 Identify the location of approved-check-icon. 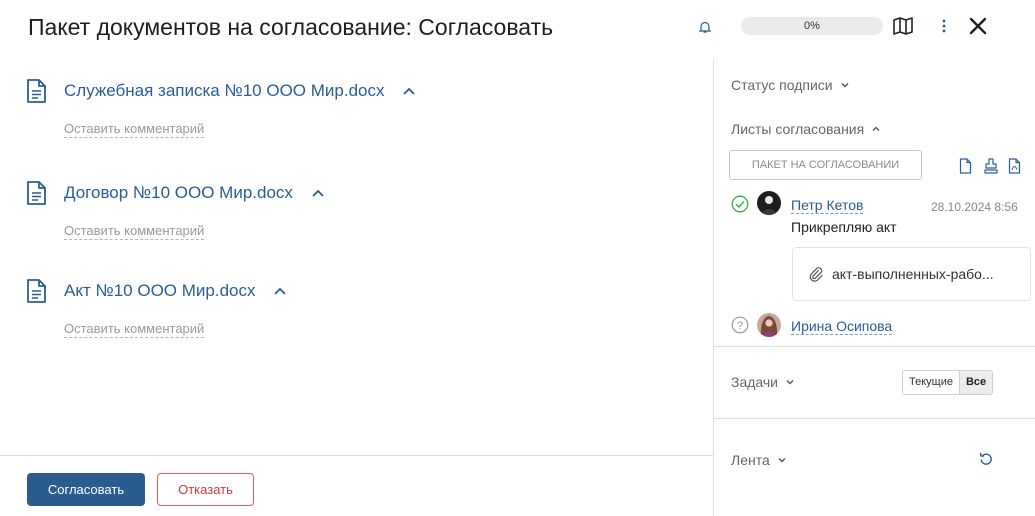
(740, 204).